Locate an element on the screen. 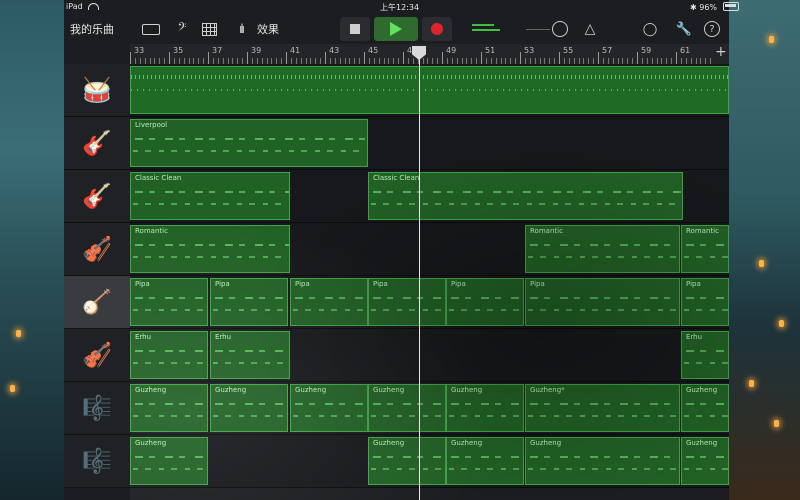  track-lane: Classic Clean Classic Clean is located at coordinates (429, 196).